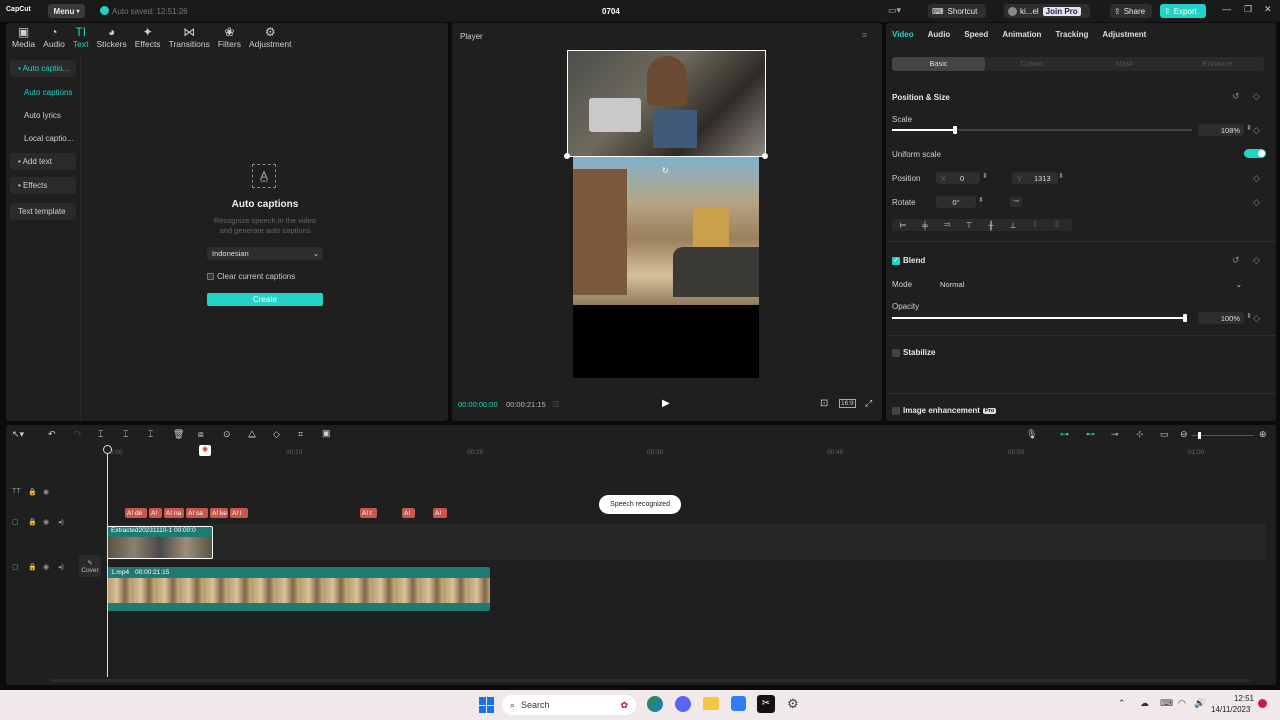  Describe the element at coordinates (1064, 434) in the screenshot. I see `main-track-magnet-icon: ⊶` at that location.